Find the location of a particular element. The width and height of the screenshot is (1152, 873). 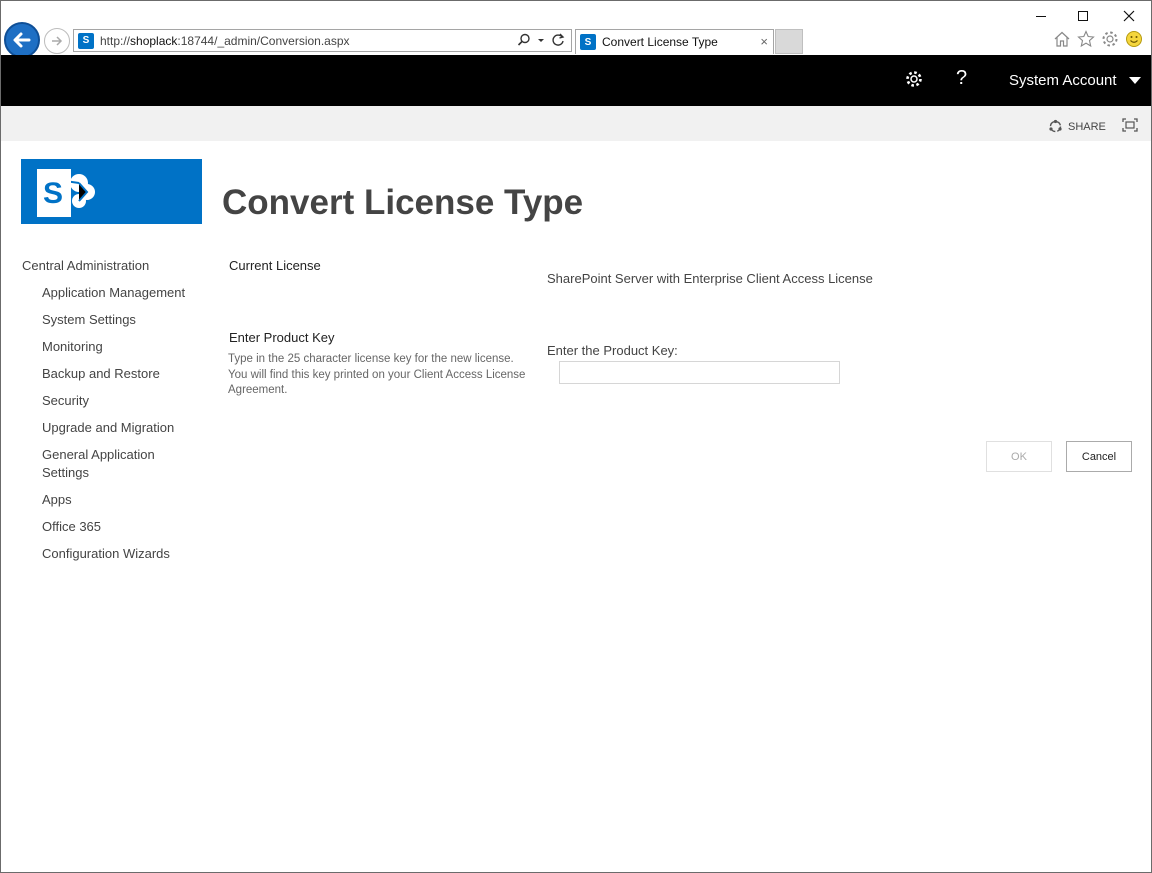

quick-launch-root: Central Administration is located at coordinates (112, 265).